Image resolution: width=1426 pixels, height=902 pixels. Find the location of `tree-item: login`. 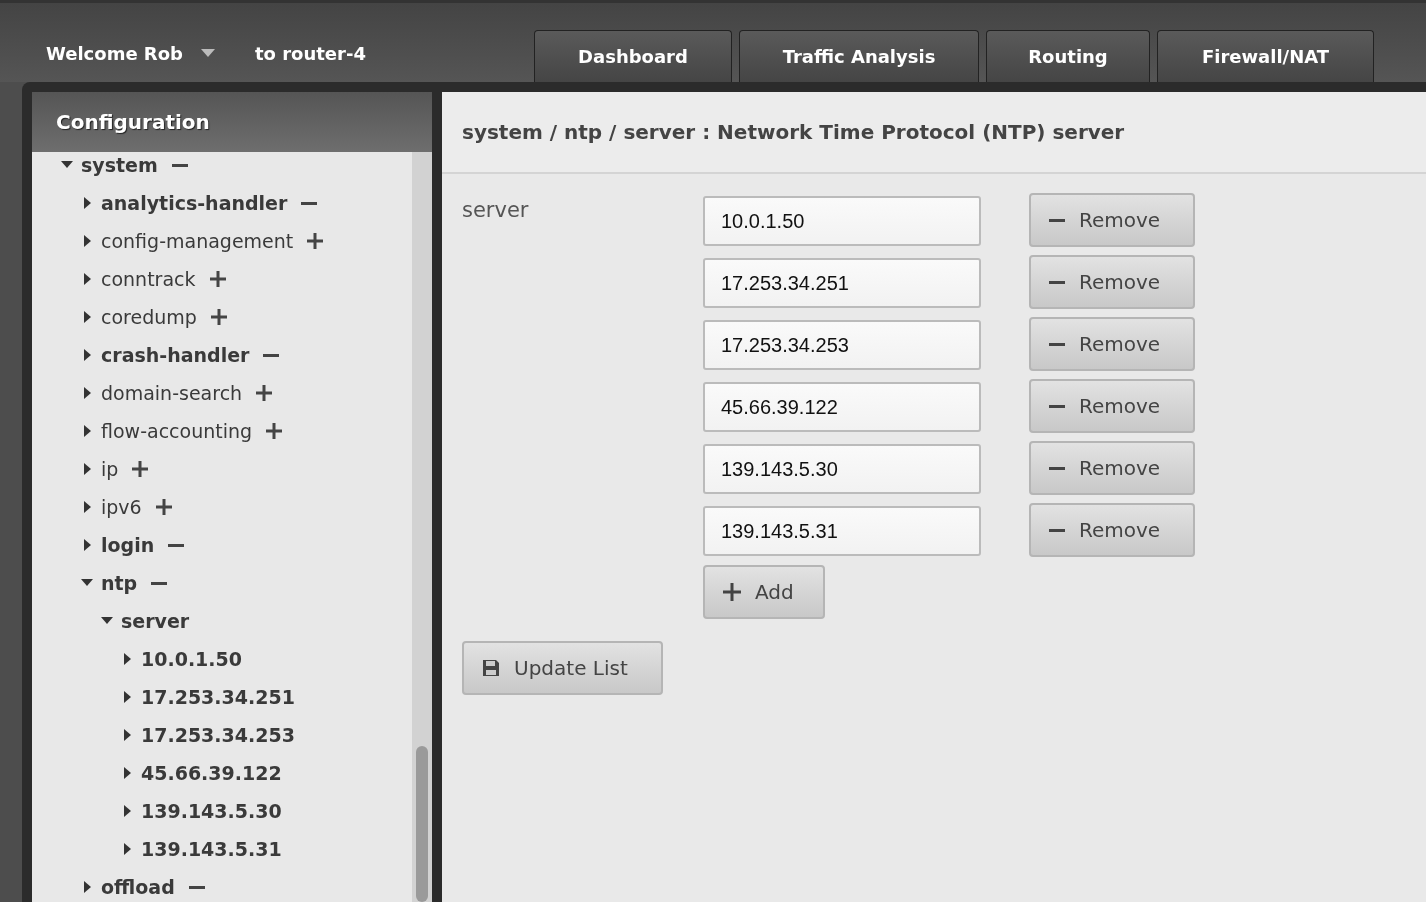

tree-item: login is located at coordinates (128, 545).